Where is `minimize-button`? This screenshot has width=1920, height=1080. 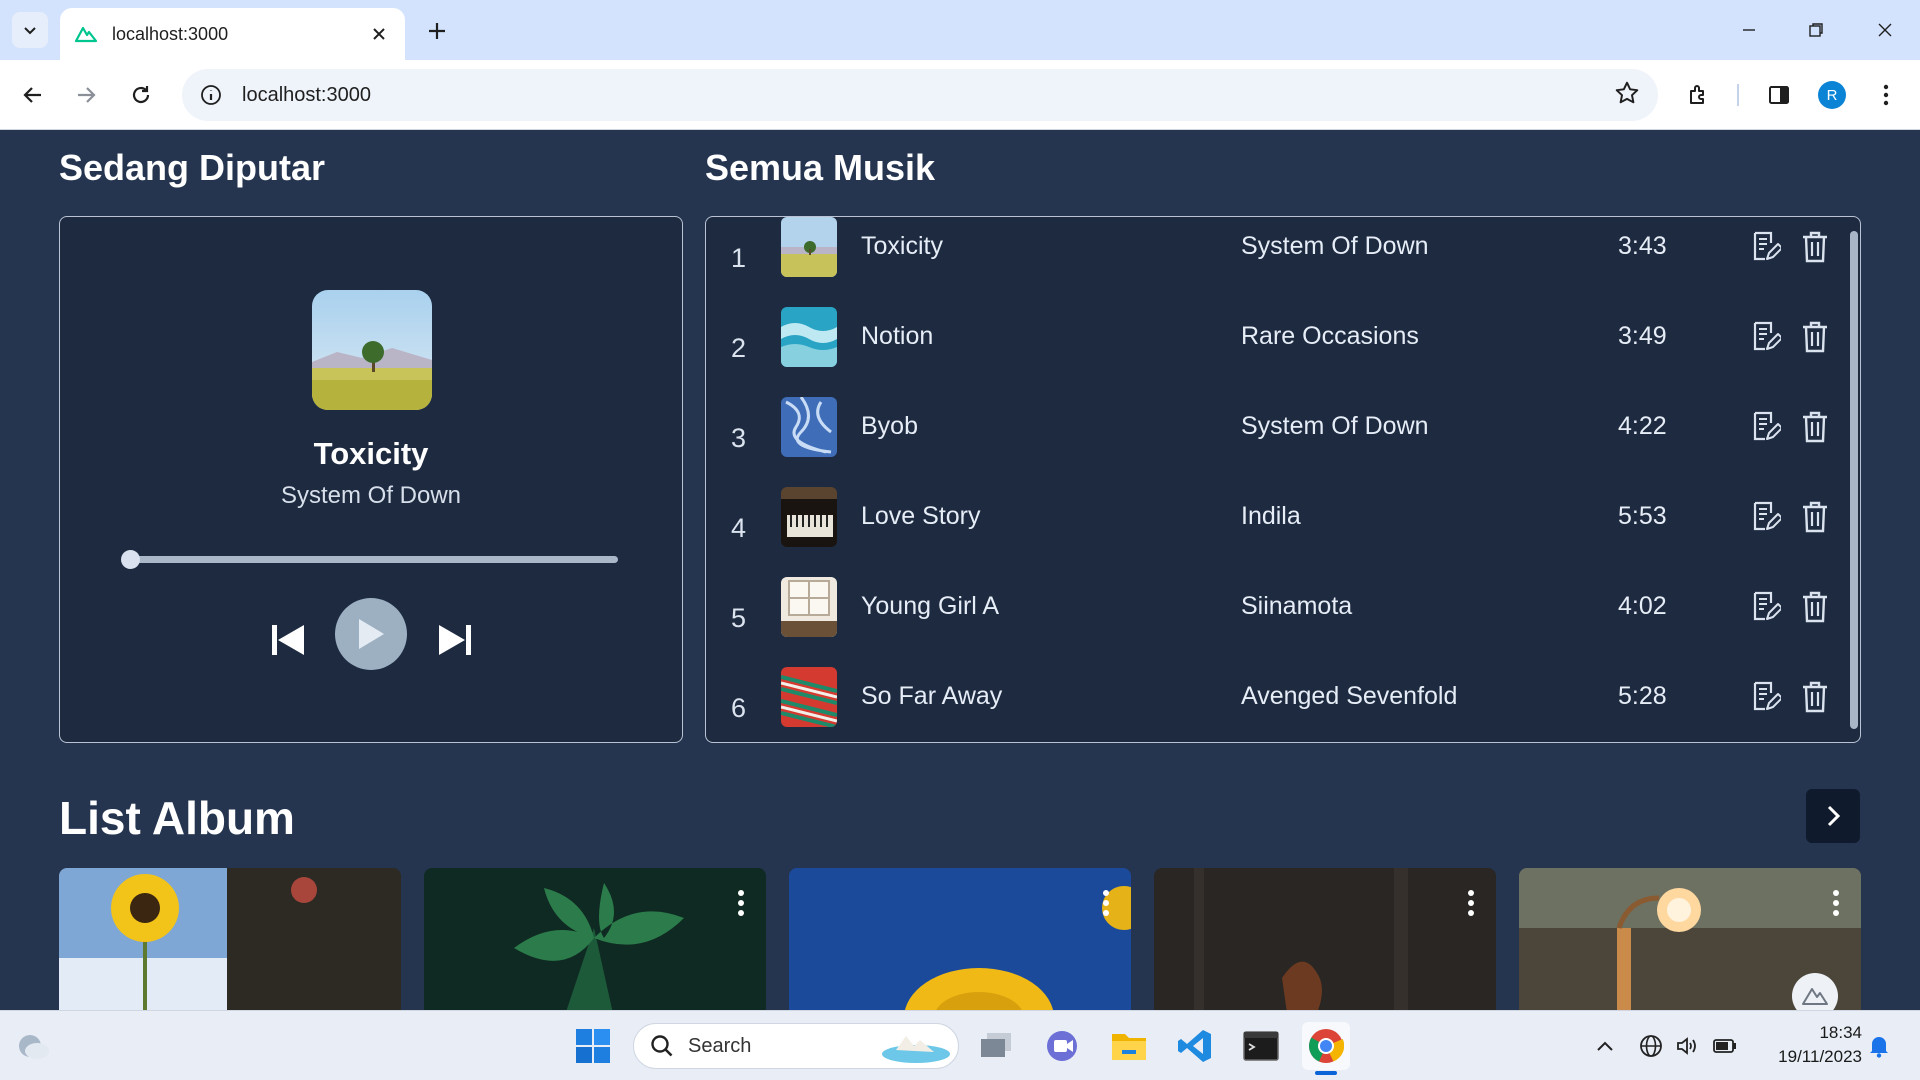 minimize-button is located at coordinates (1749, 30).